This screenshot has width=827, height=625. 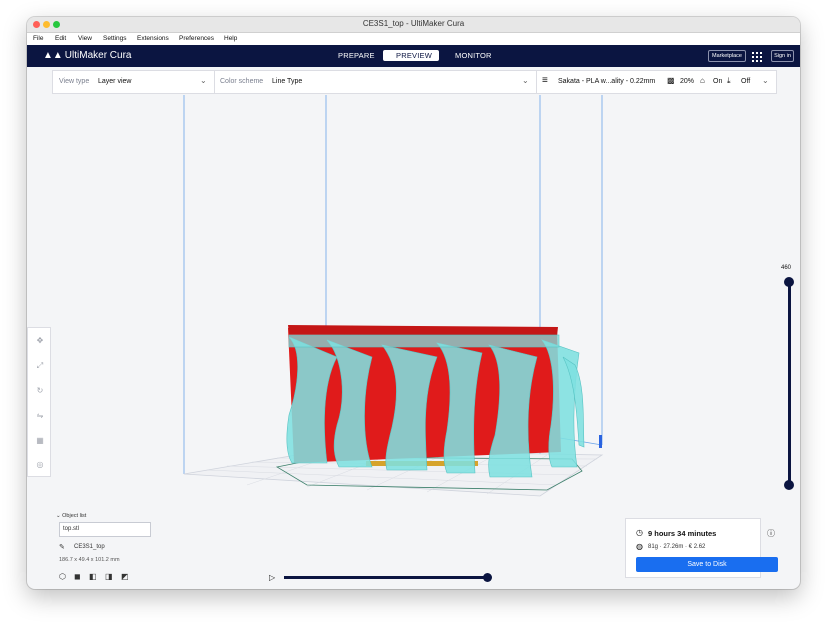 I want to click on menu-file: File, so click(x=38, y=38).